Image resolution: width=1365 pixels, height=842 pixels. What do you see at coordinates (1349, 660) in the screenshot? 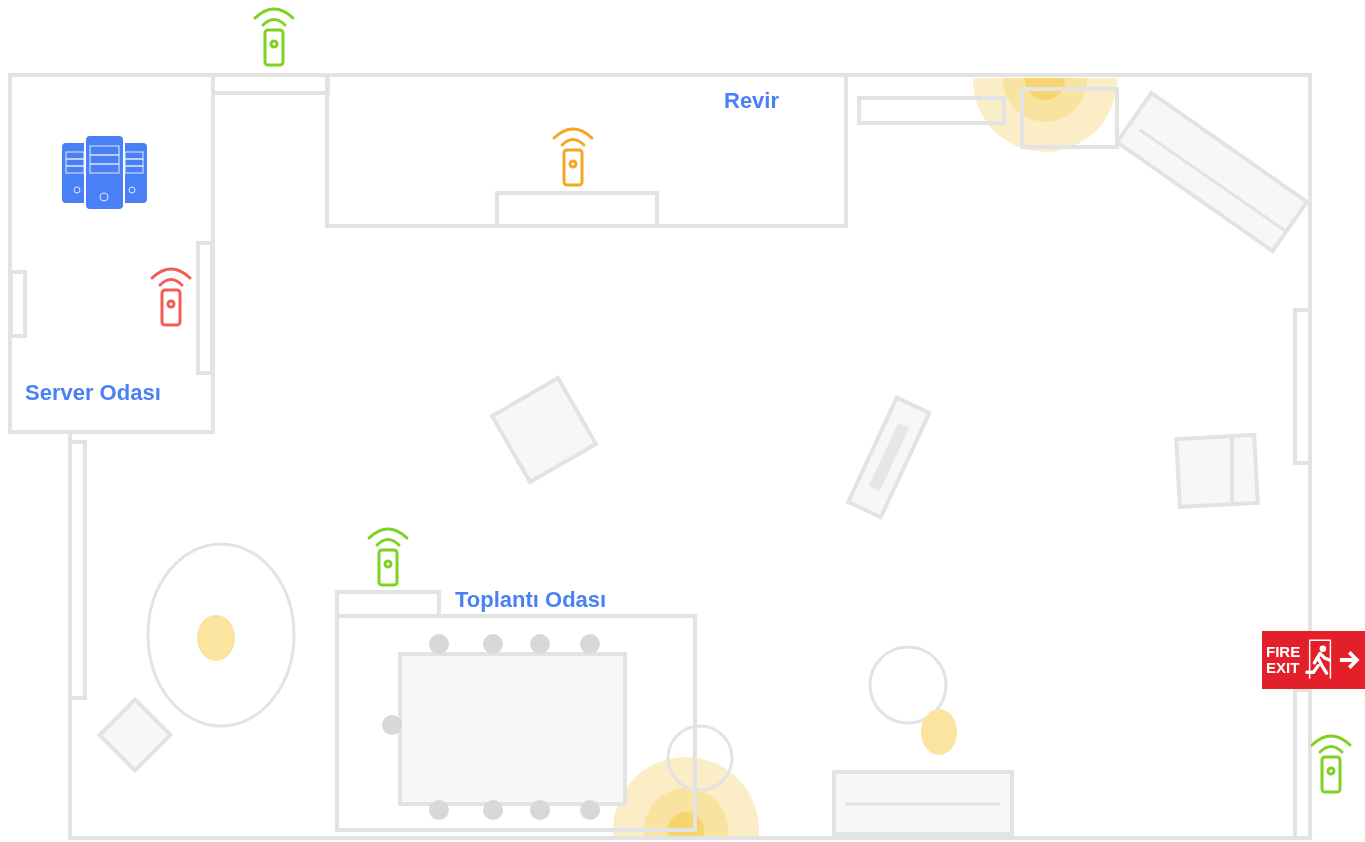
I see `arrow-right-icon` at bounding box center [1349, 660].